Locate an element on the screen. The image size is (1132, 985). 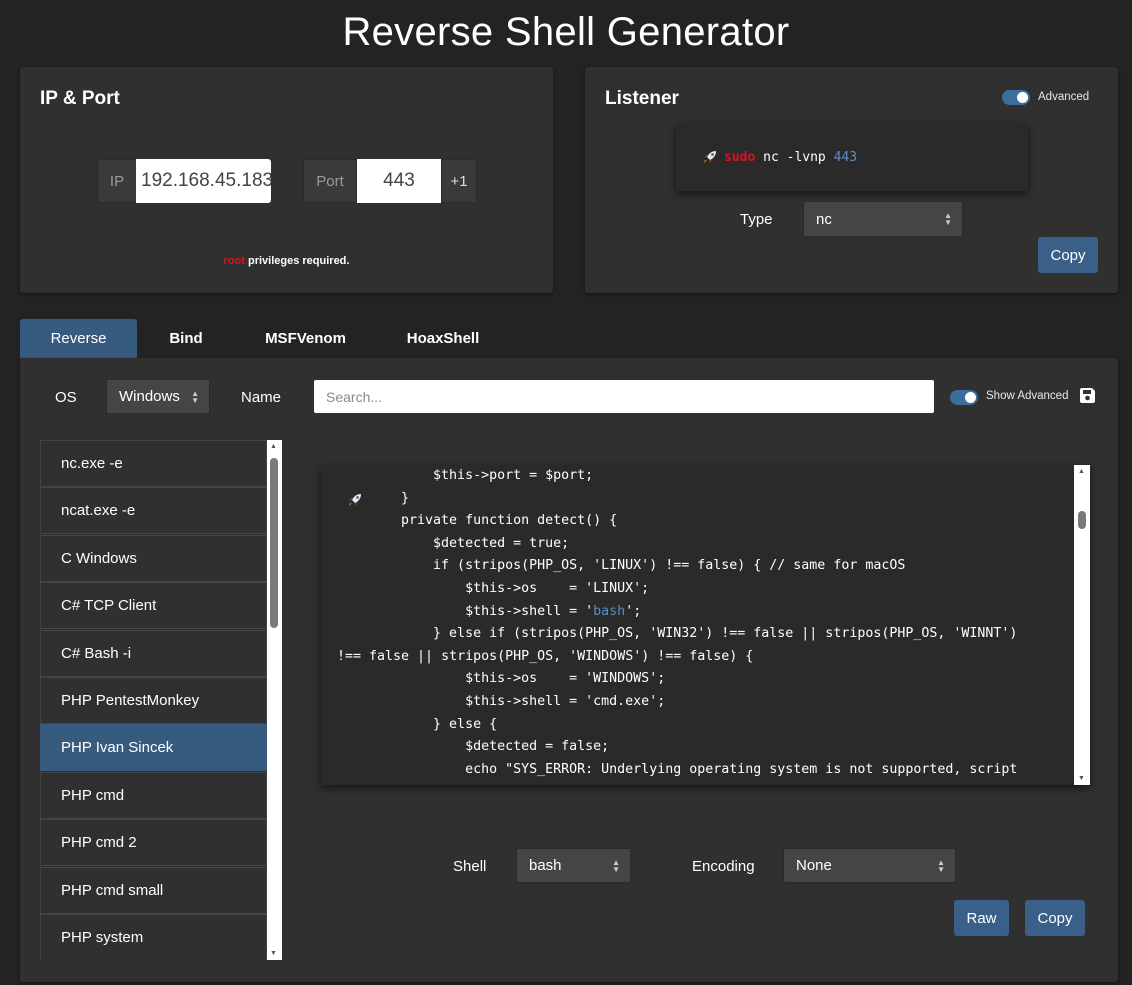
ip-port-title: IP & Port is located at coordinates (80, 98).